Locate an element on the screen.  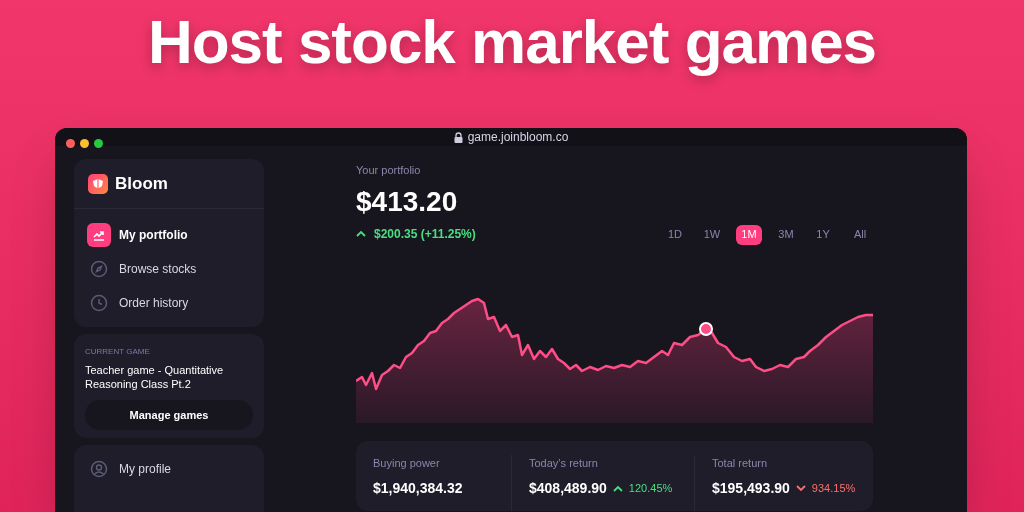
game-title: Teacher game - Quantitative Reasoning Class Pt.2 is located at coordinates (155, 377).